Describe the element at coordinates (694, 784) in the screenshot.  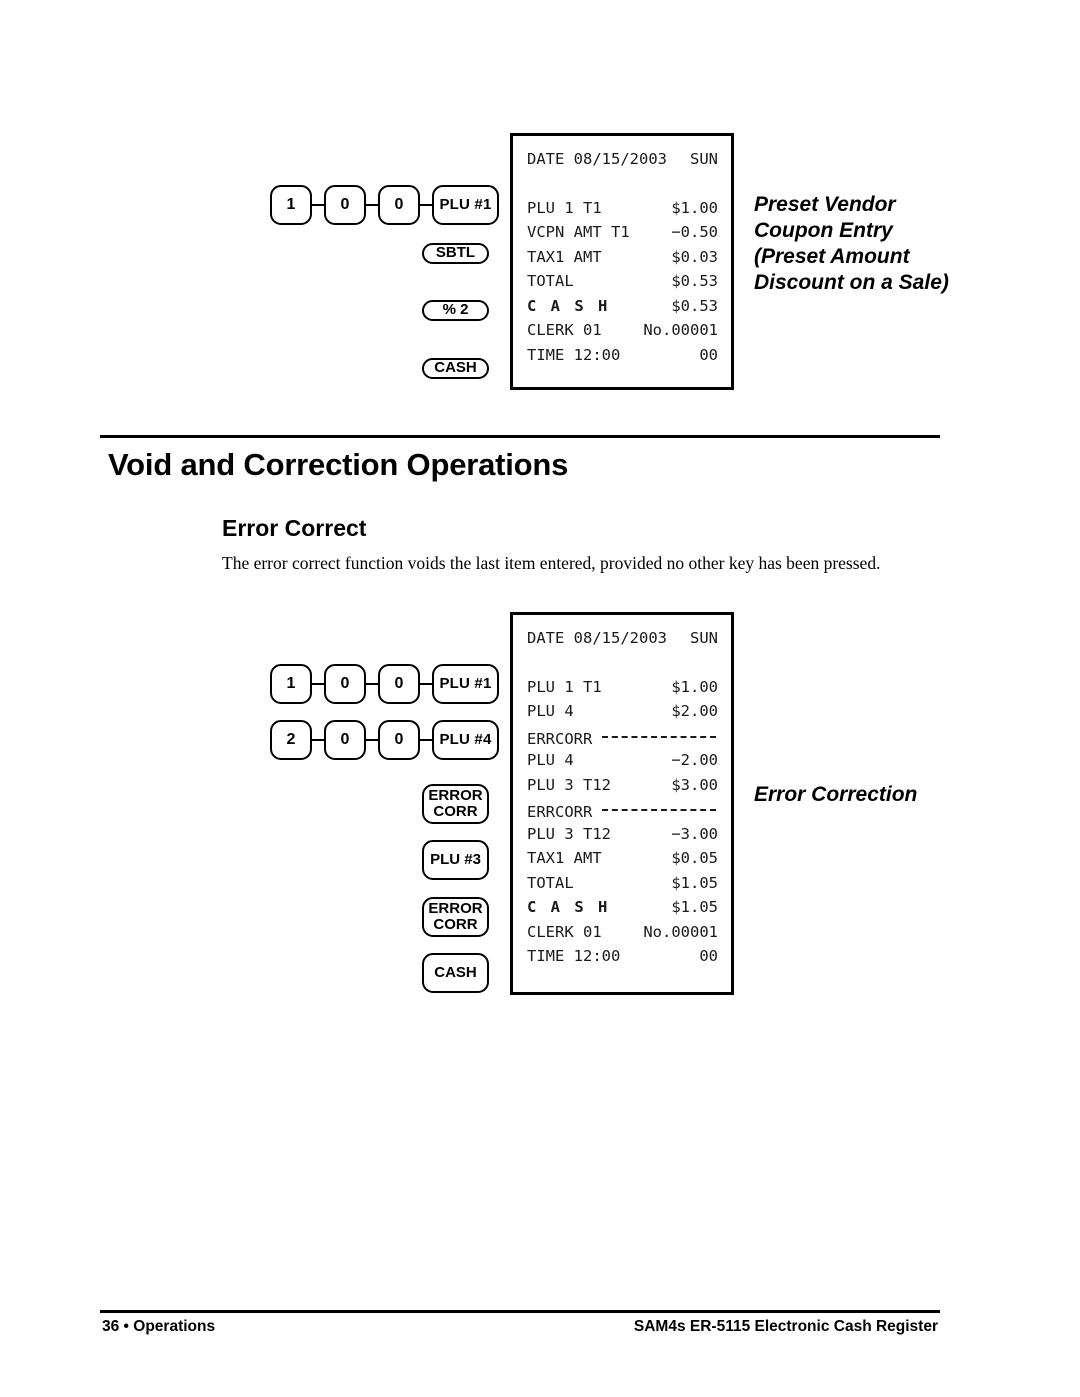
I see `receipt-line-amount: $3.00` at that location.